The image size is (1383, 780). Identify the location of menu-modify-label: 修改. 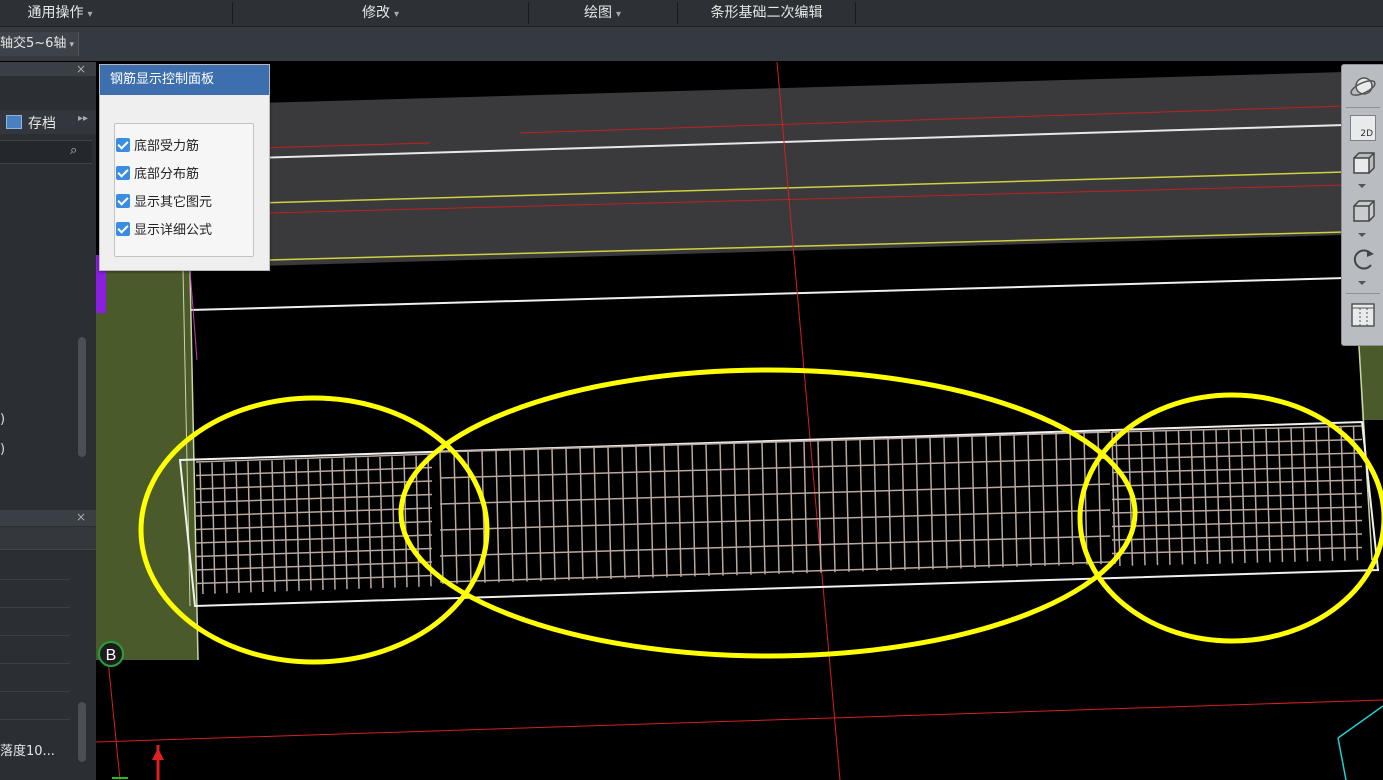
(375, 13).